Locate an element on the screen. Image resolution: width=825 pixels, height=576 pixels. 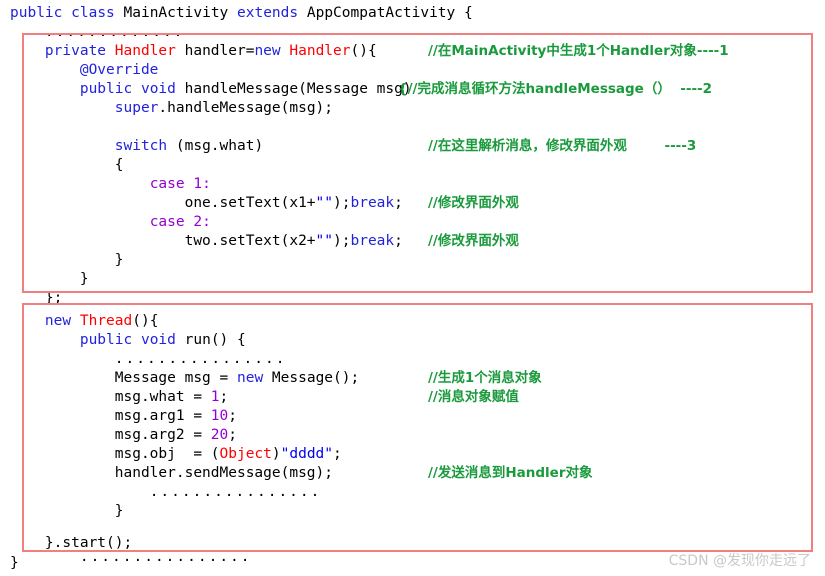
comment-parse-message: //在这里解析消息，修改界面外观 ----3 is located at coordinates (562, 146).